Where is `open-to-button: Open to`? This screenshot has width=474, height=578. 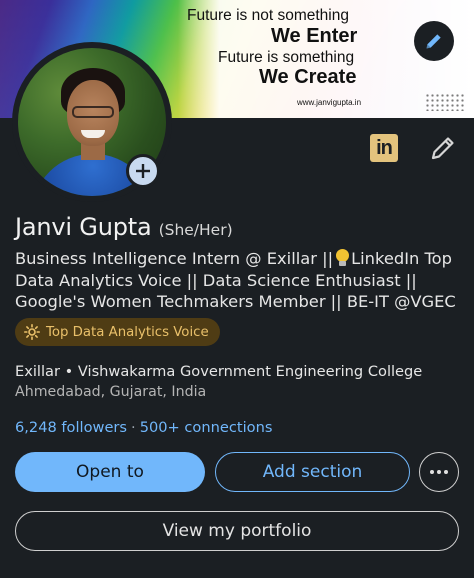 open-to-button: Open to is located at coordinates (110, 472).